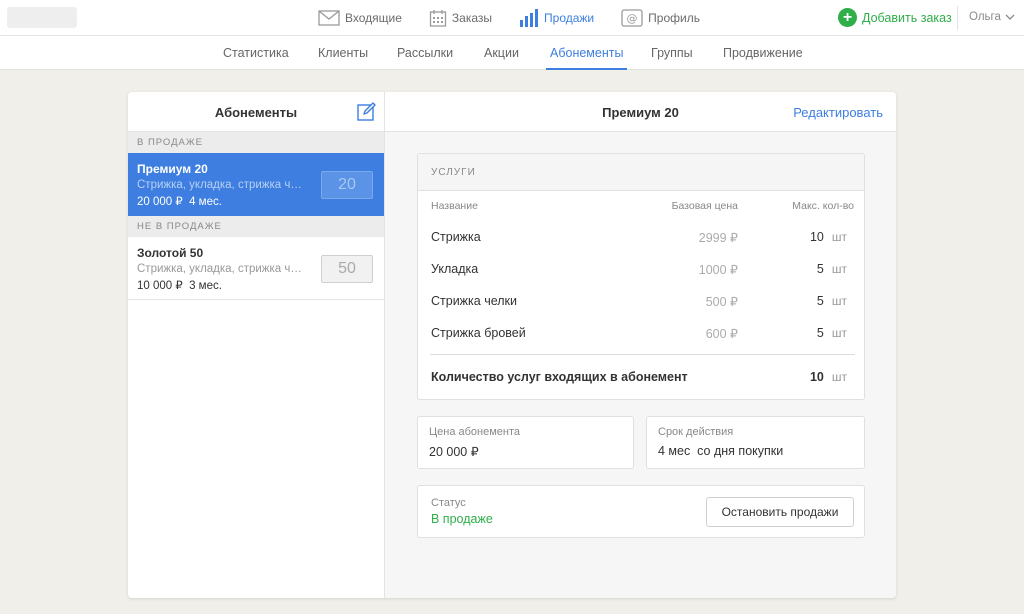  Describe the element at coordinates (704, 206) in the screenshot. I see `column-header-price: Базовая цена` at that location.